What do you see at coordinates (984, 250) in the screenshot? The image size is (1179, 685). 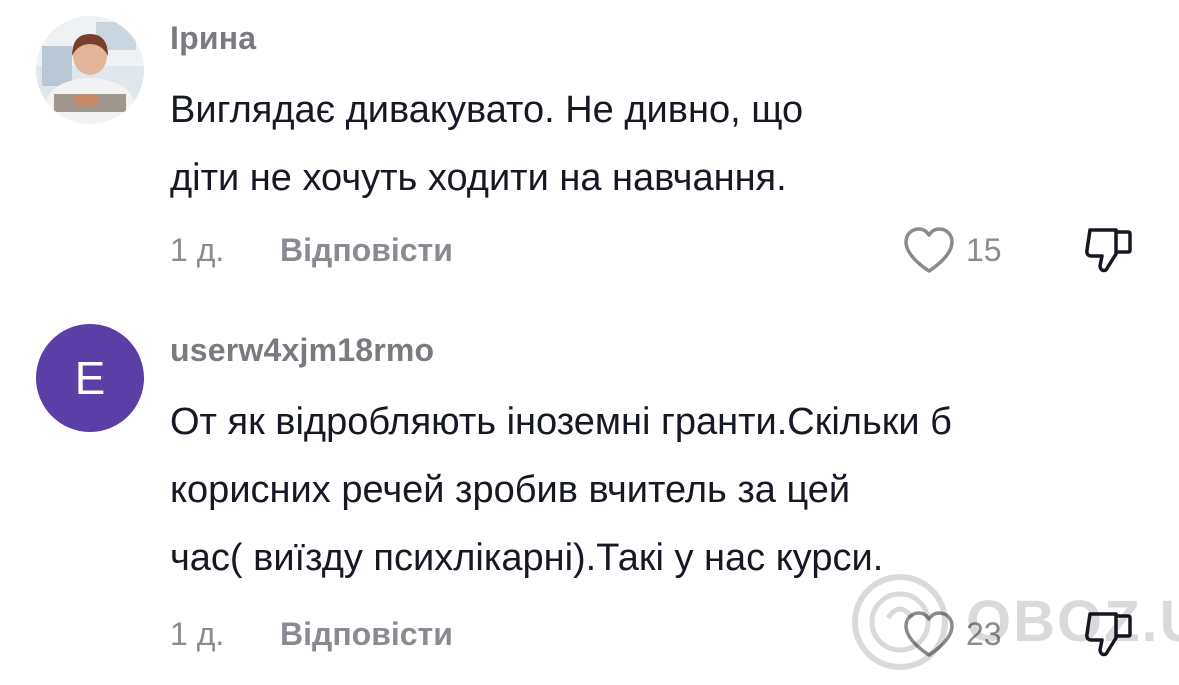 I see `like-count: 15` at bounding box center [984, 250].